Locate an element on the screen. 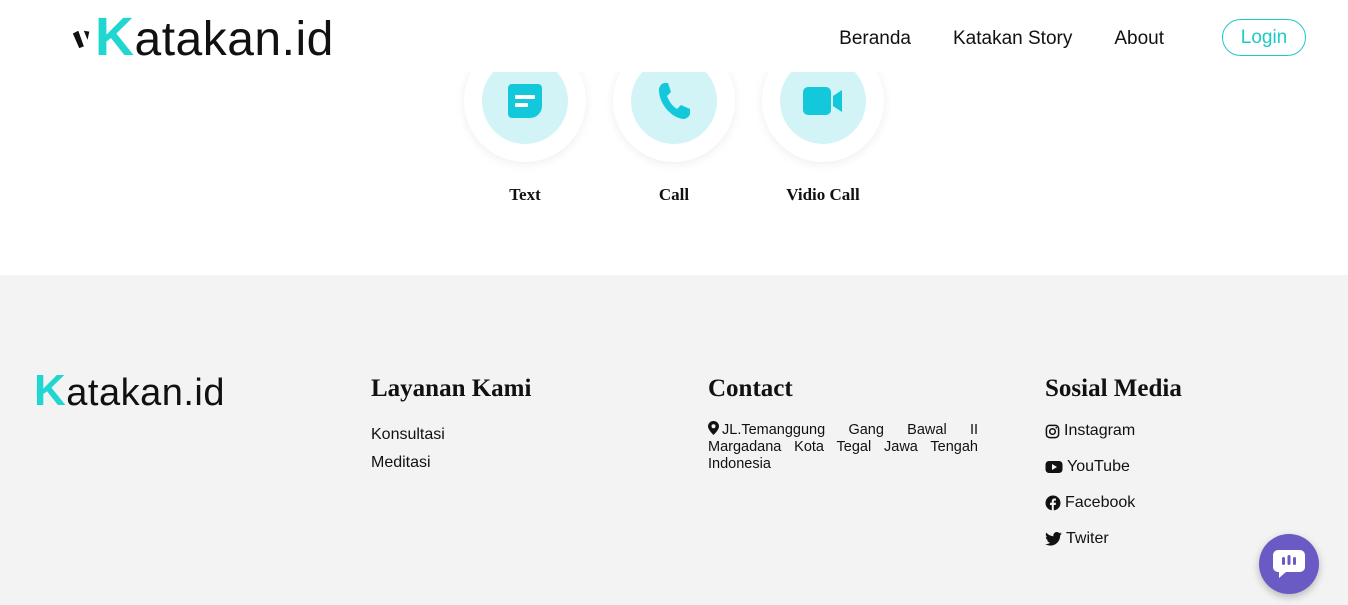 This screenshot has width=1348, height=605. facebook-icon is located at coordinates (1053, 503).